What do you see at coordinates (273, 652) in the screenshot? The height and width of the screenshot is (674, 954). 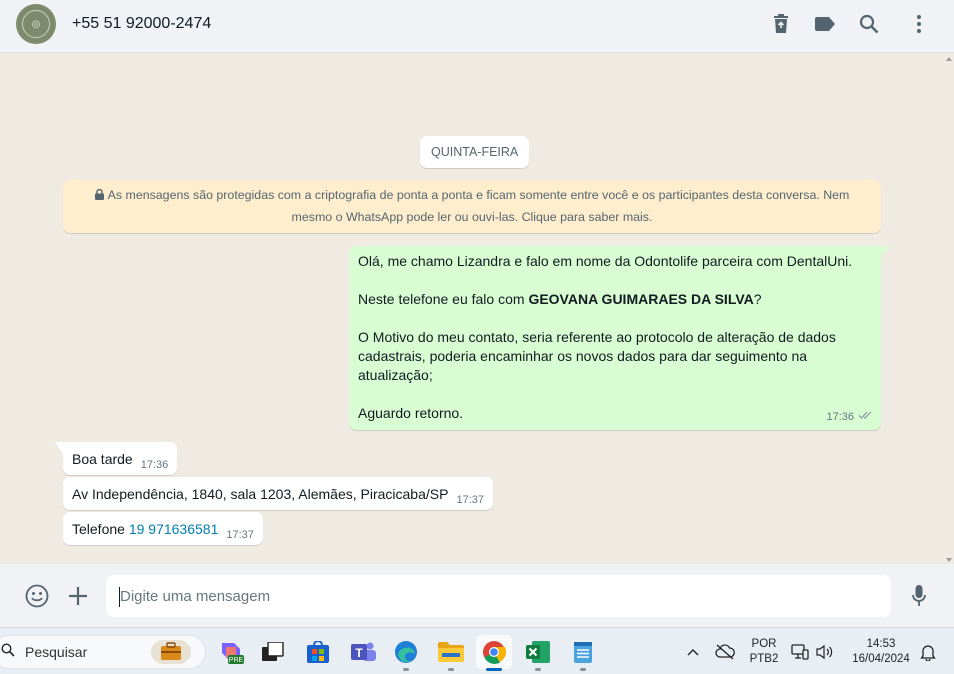 I see `task-view-icon` at bounding box center [273, 652].